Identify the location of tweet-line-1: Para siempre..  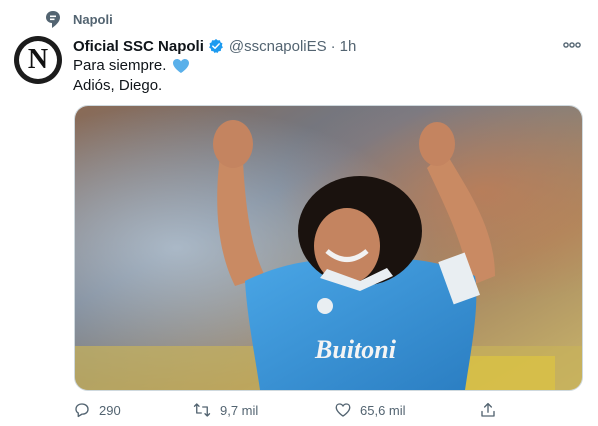
(120, 65).